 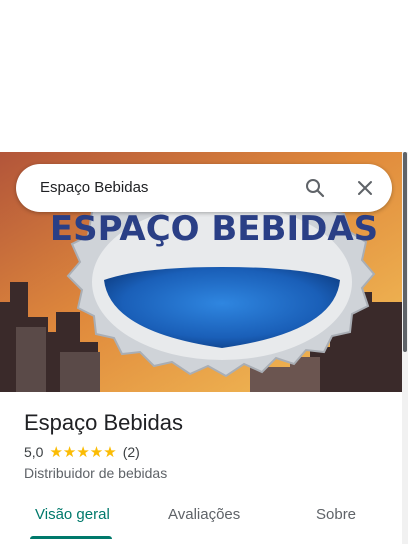 I want to click on star-rating-icon: ★★★★★, so click(x=82, y=452).